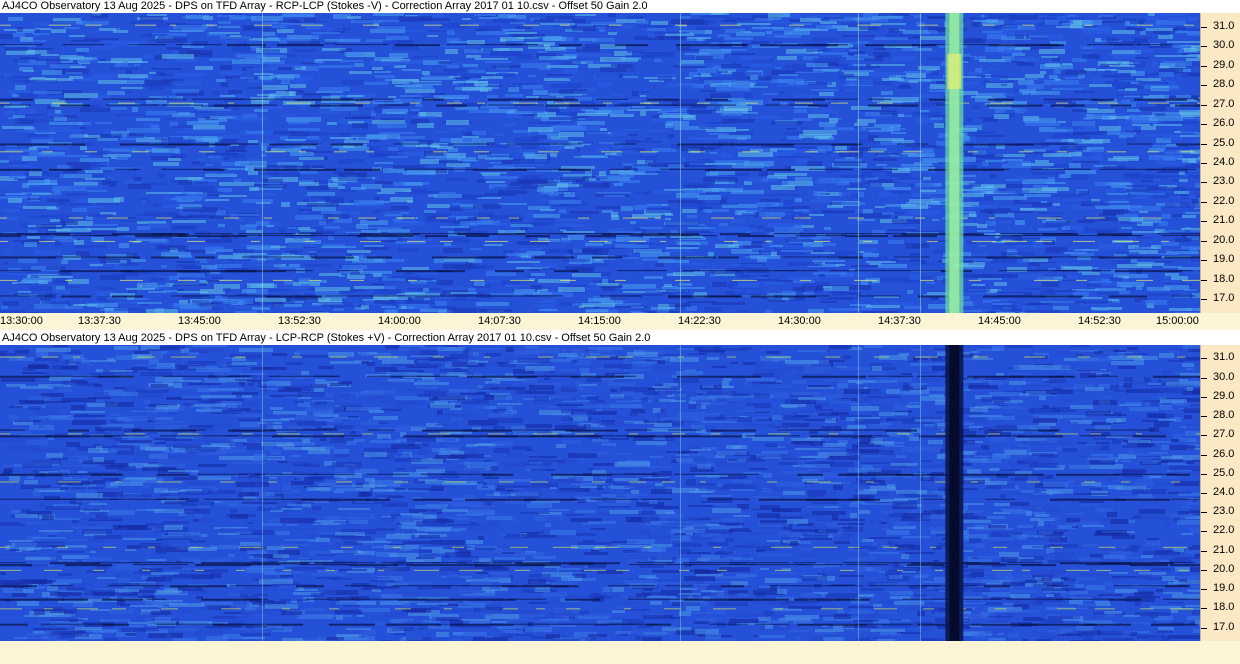 The height and width of the screenshot is (664, 1240). Describe the element at coordinates (1224, 220) in the screenshot. I see `y-tick-label: 21.0` at that location.